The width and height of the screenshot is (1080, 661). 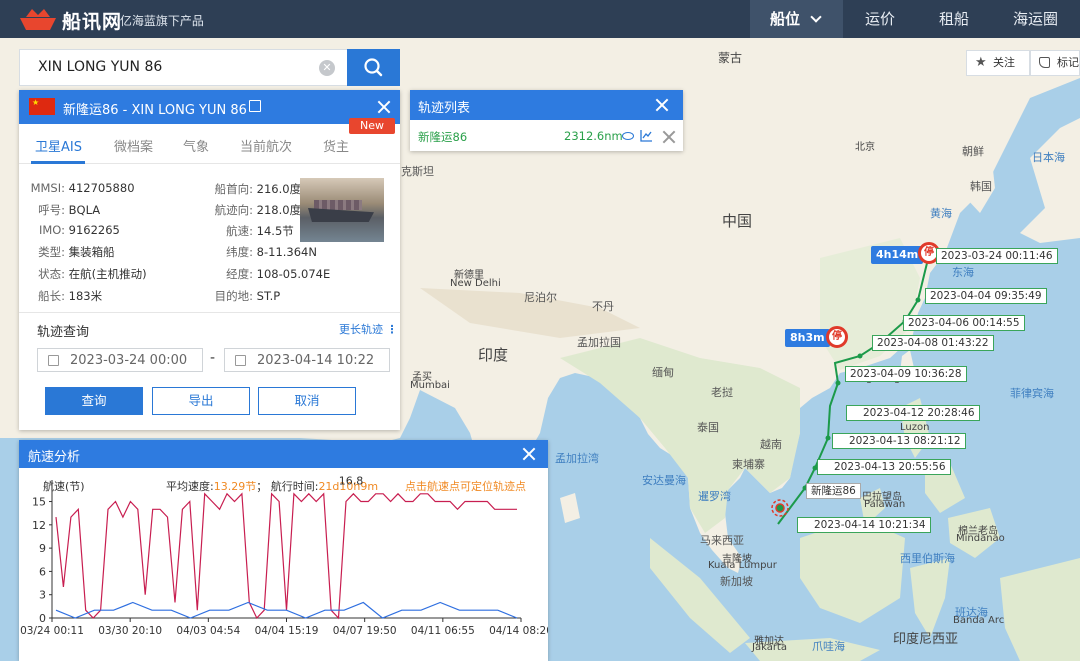 I want to click on map-label: 日本海, so click(x=1048, y=157).